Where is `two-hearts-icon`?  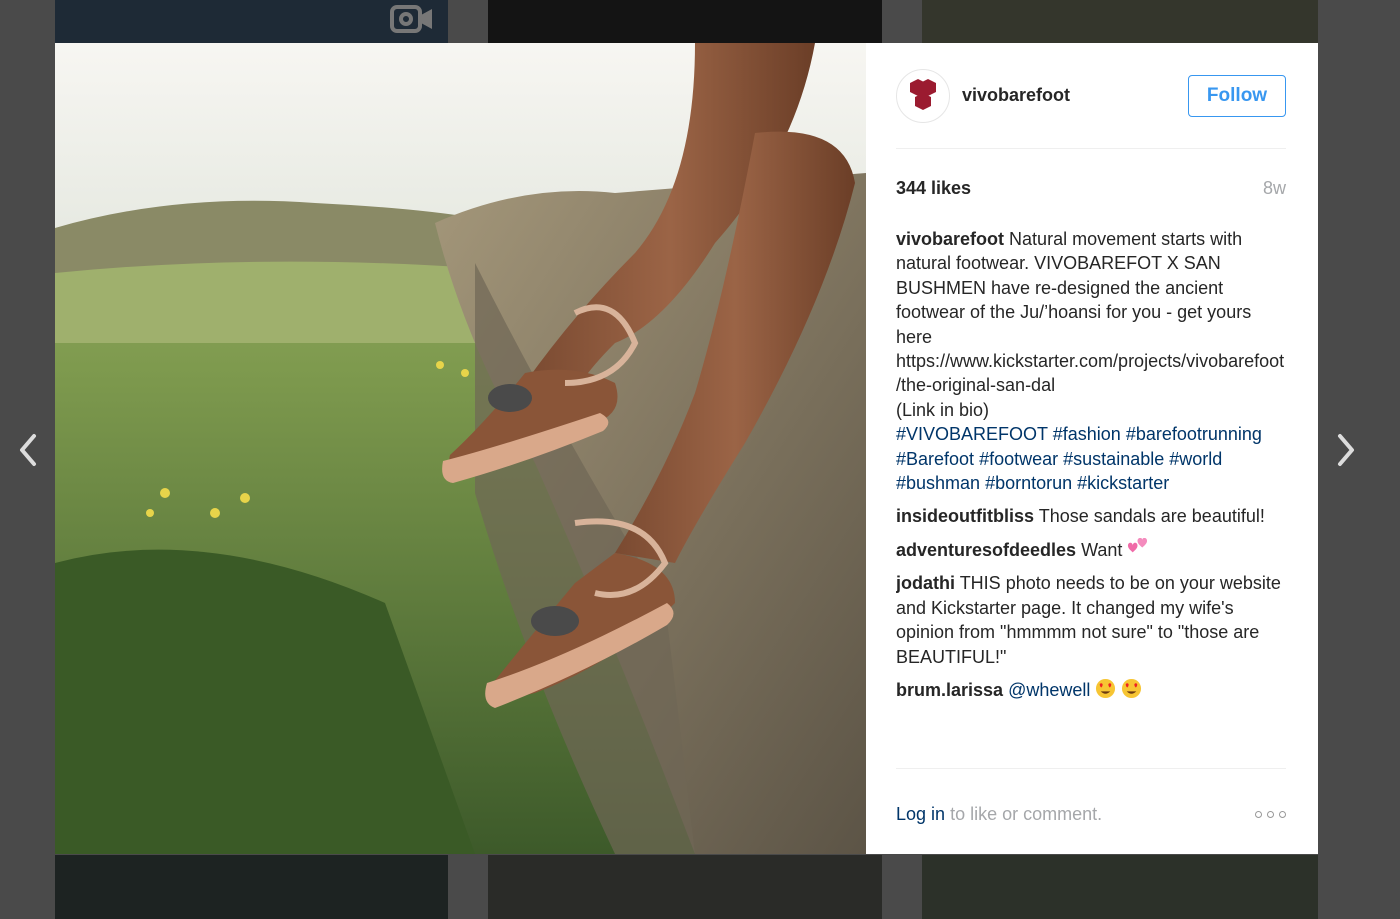 two-hearts-icon is located at coordinates (1138, 545).